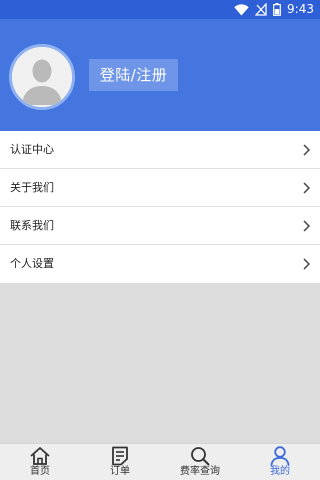  Describe the element at coordinates (40, 471) in the screenshot. I see `tab-label: 首页` at that location.